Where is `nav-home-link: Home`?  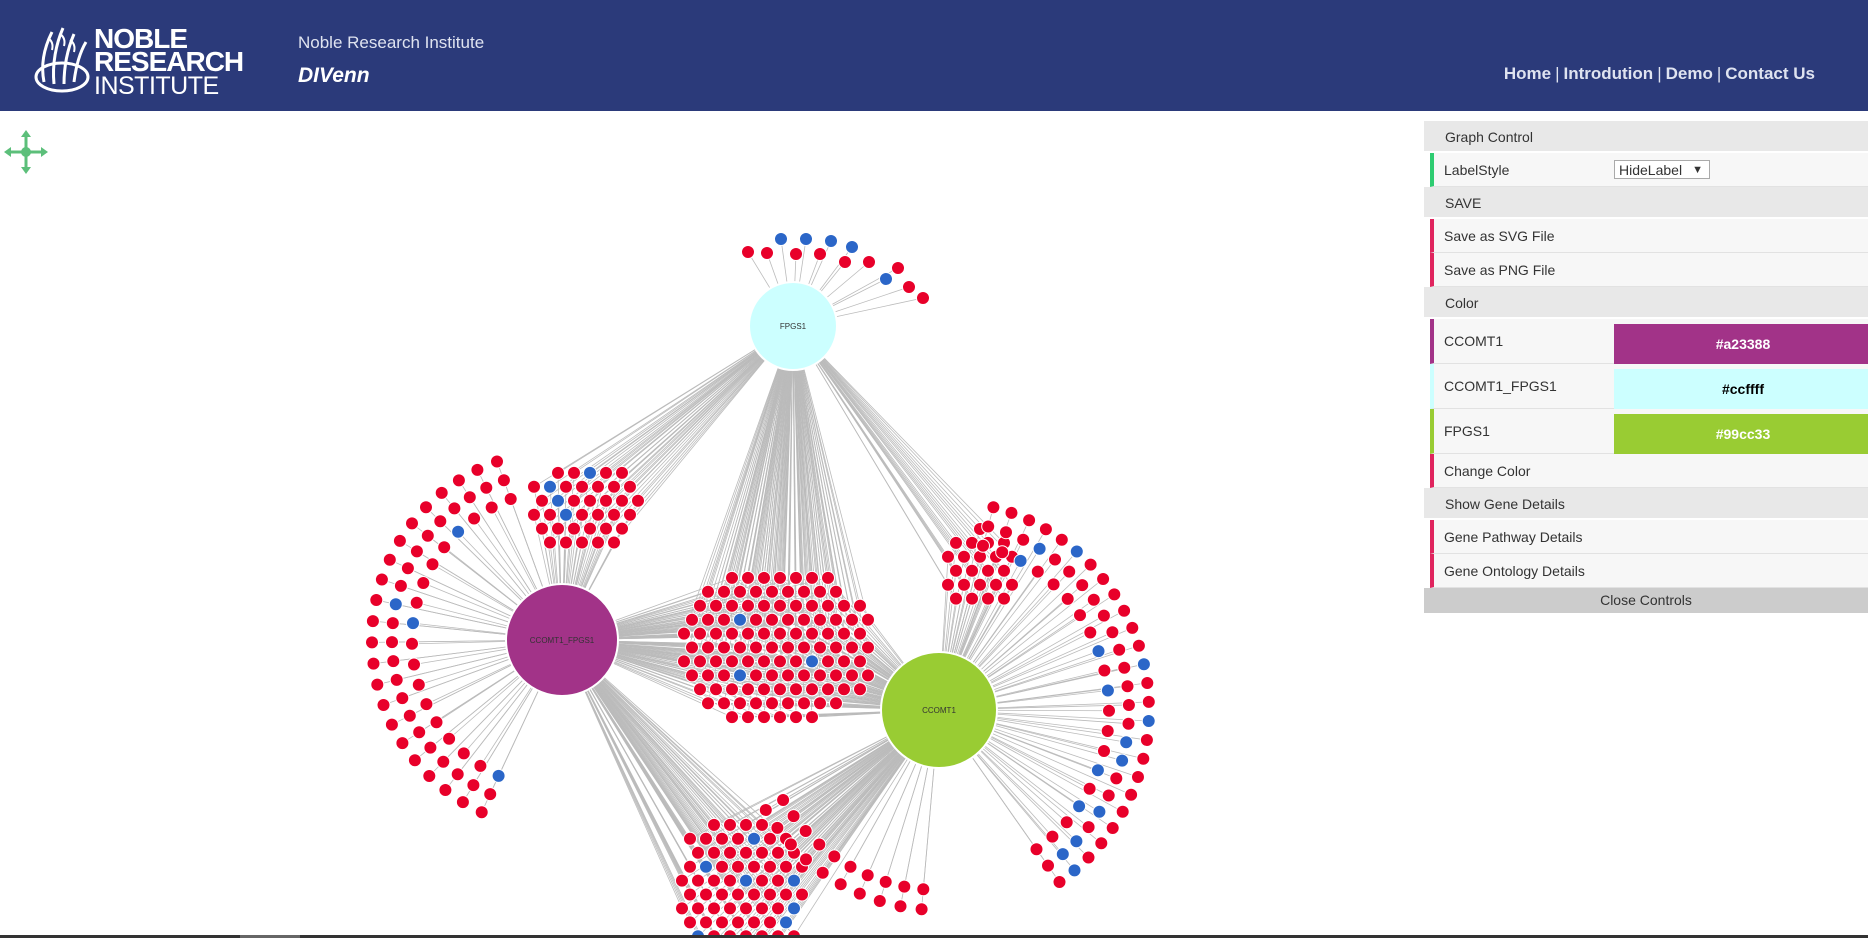
nav-home-link: Home is located at coordinates (1527, 73).